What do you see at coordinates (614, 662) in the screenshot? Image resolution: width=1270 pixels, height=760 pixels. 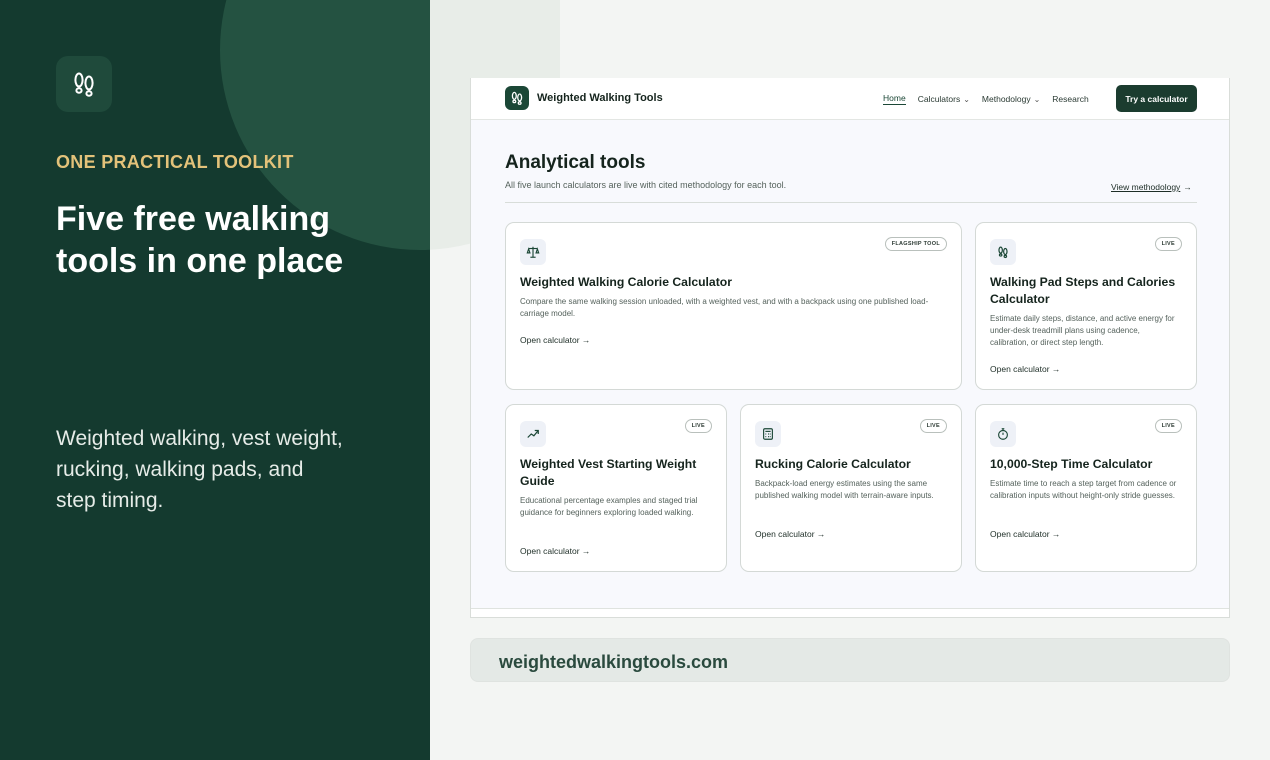 I see `site-url: weightedwalkingtools.com` at bounding box center [614, 662].